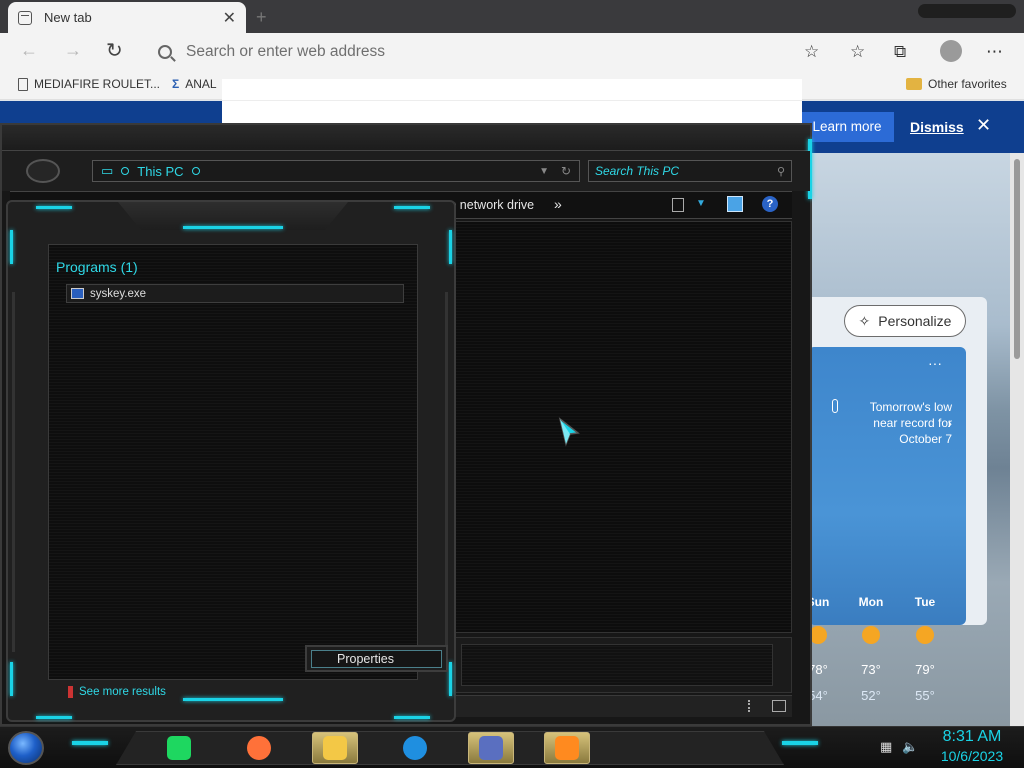 Image resolution: width=1024 pixels, height=768 pixels. Describe the element at coordinates (886, 747) in the screenshot. I see `network-icon: ▦` at that location.